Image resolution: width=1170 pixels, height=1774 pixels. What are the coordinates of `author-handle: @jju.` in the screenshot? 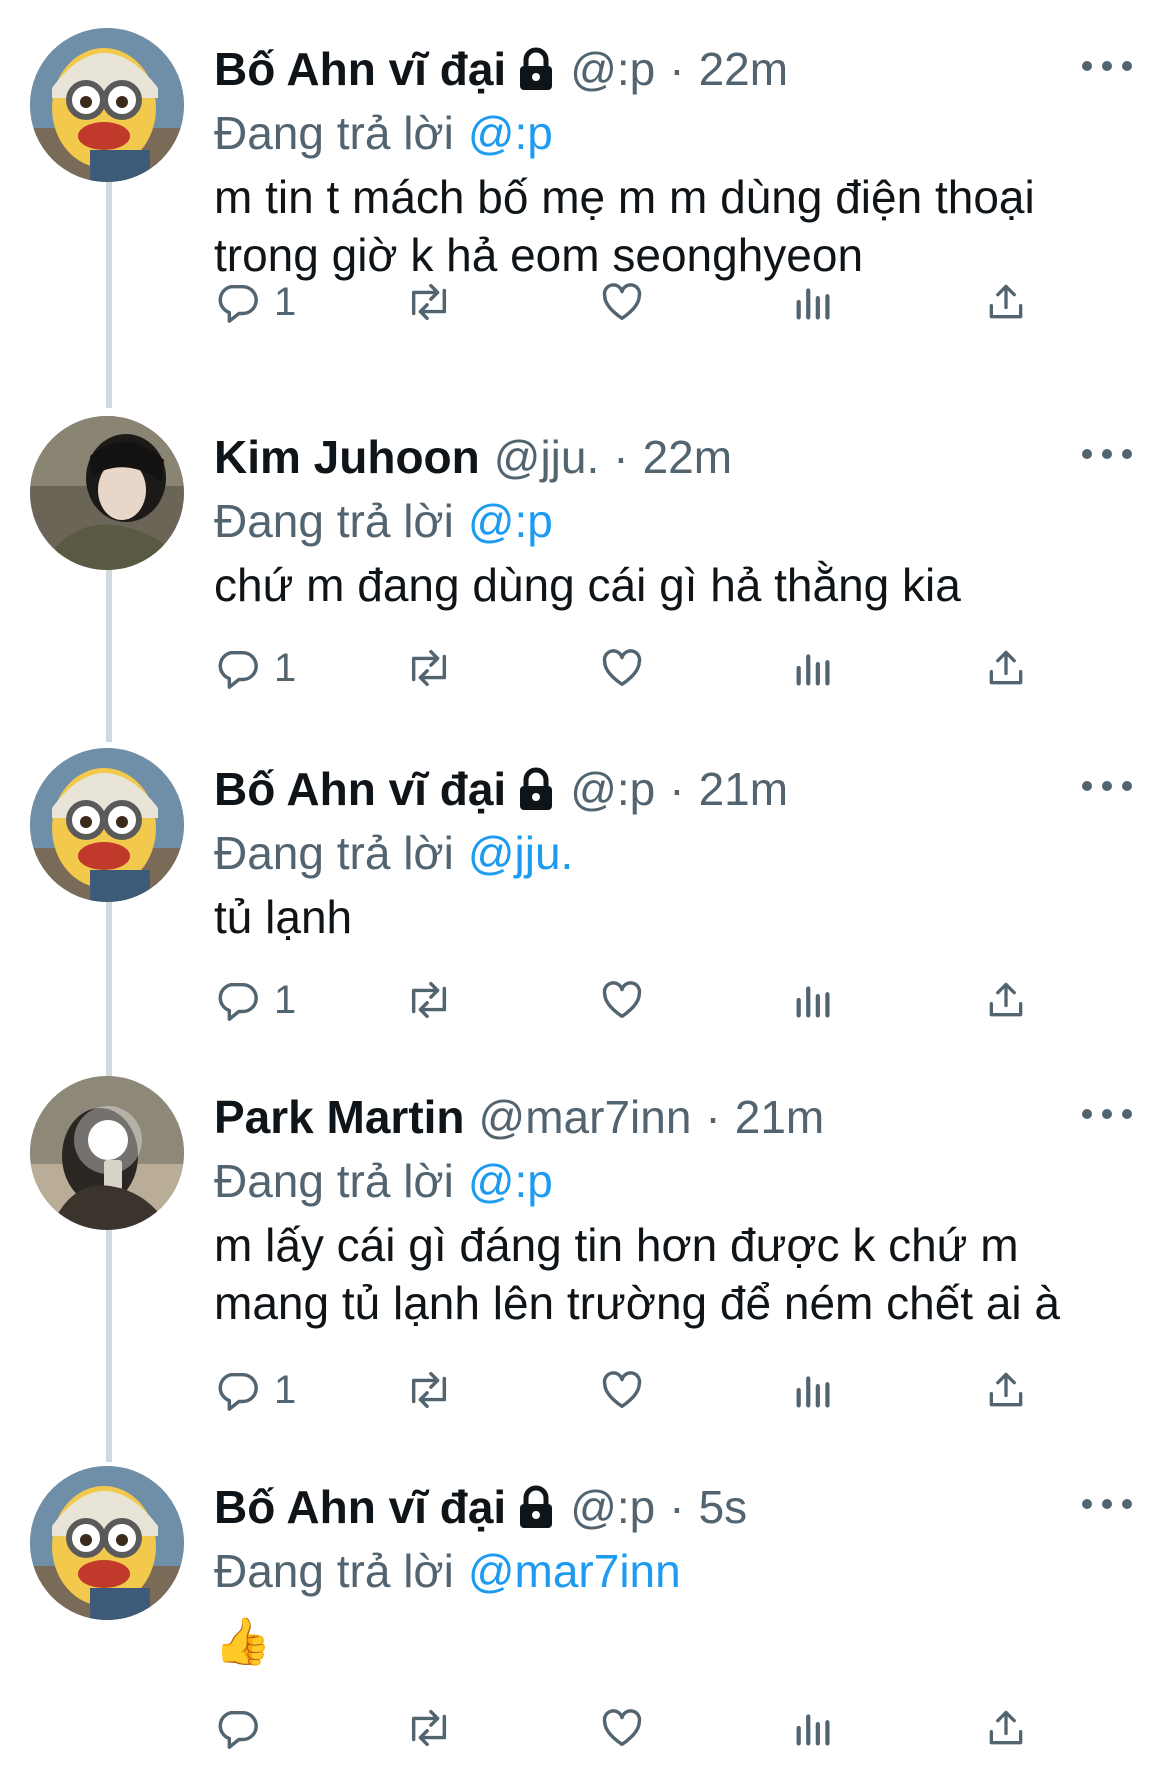 It's located at (547, 457).